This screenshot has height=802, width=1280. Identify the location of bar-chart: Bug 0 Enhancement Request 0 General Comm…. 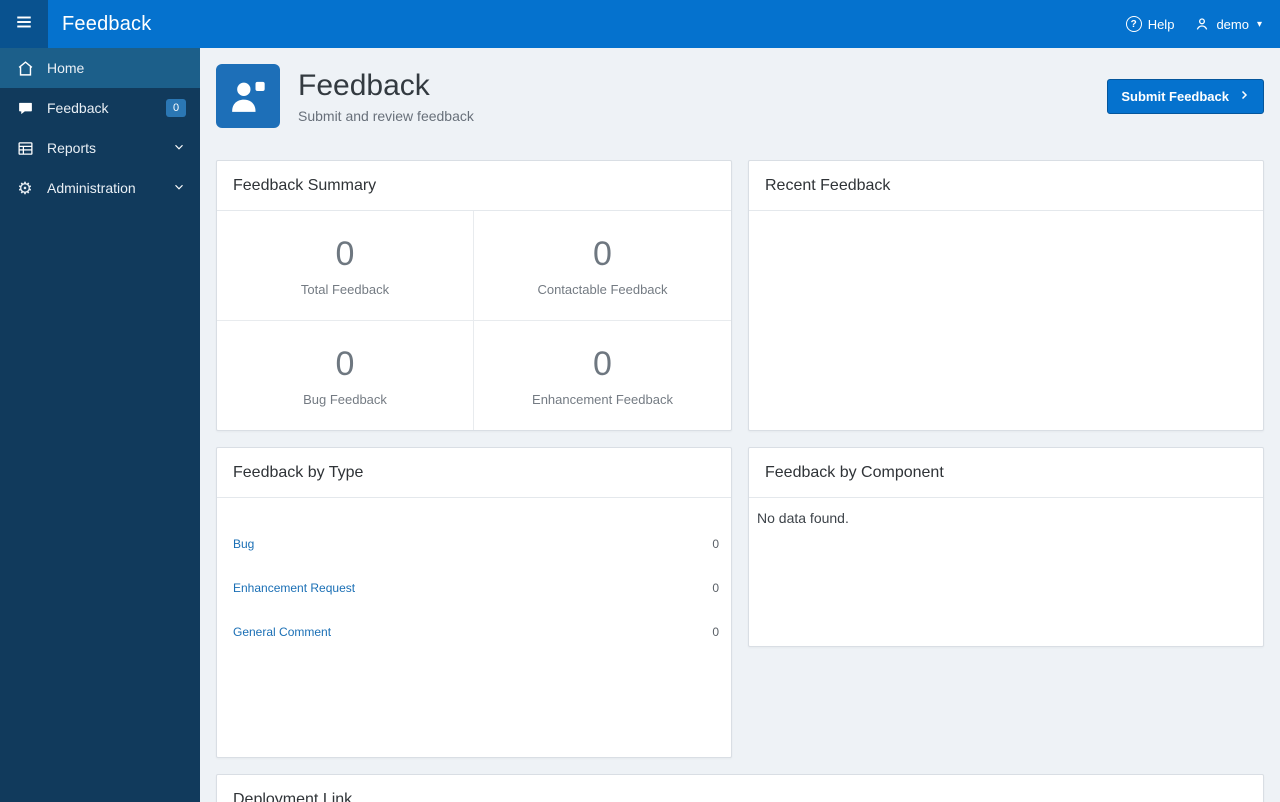
(474, 576).